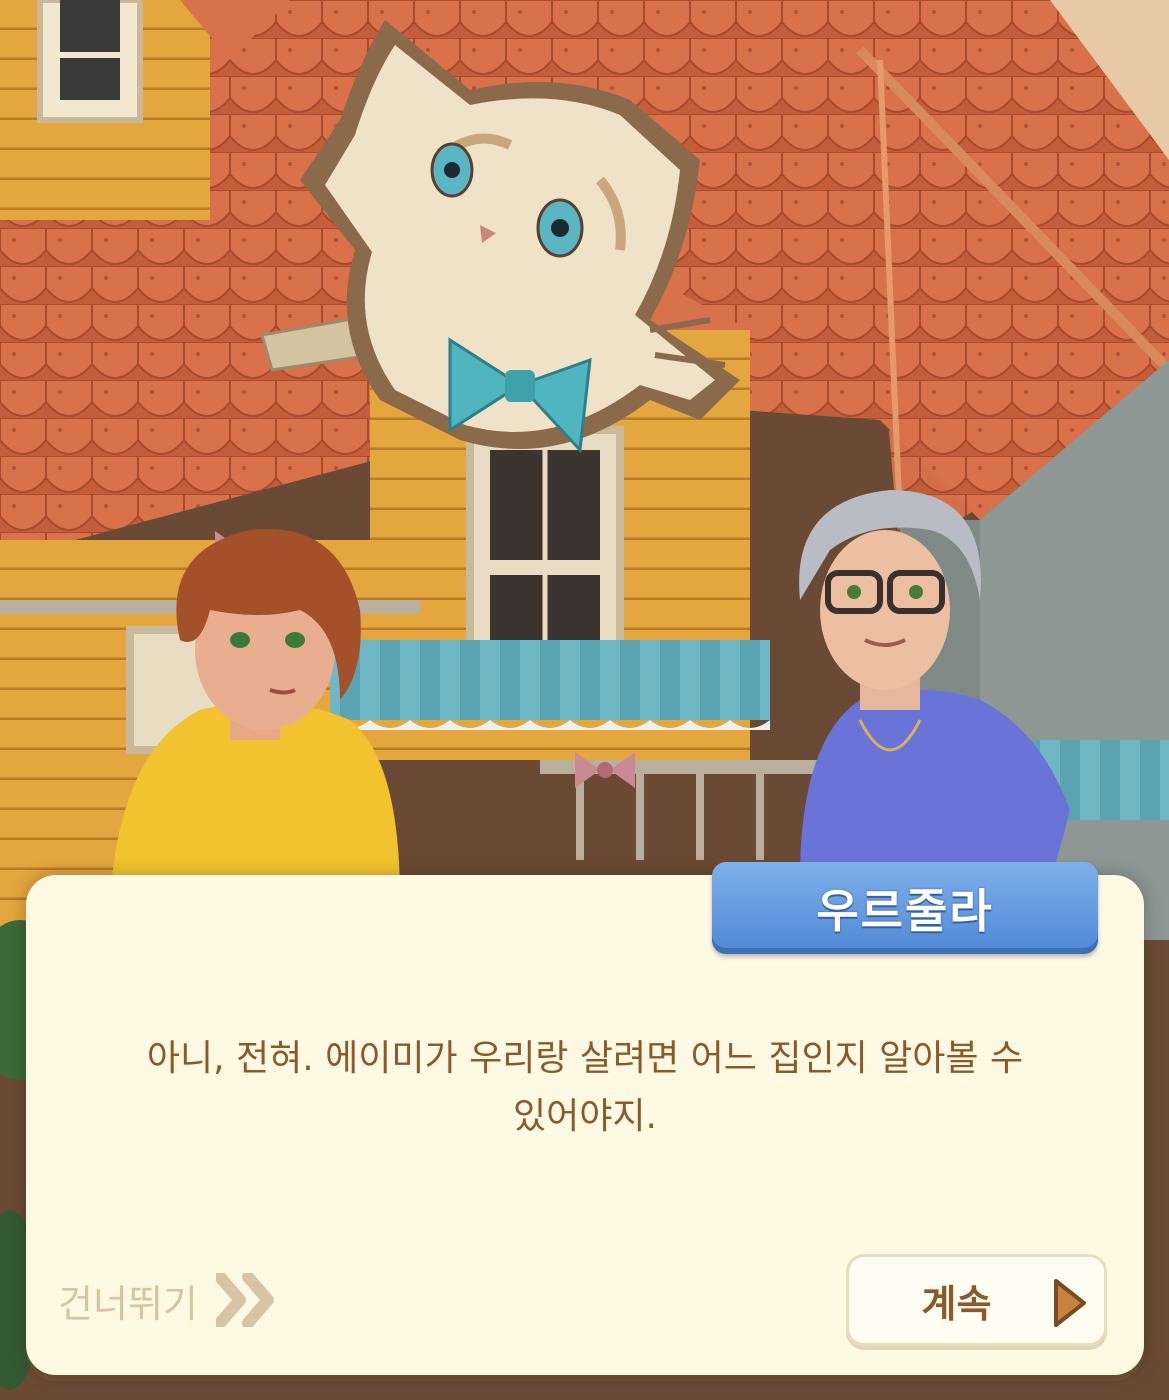 The height and width of the screenshot is (1400, 1169). Describe the element at coordinates (244, 1300) in the screenshot. I see `double-chevron-right-icon` at that location.